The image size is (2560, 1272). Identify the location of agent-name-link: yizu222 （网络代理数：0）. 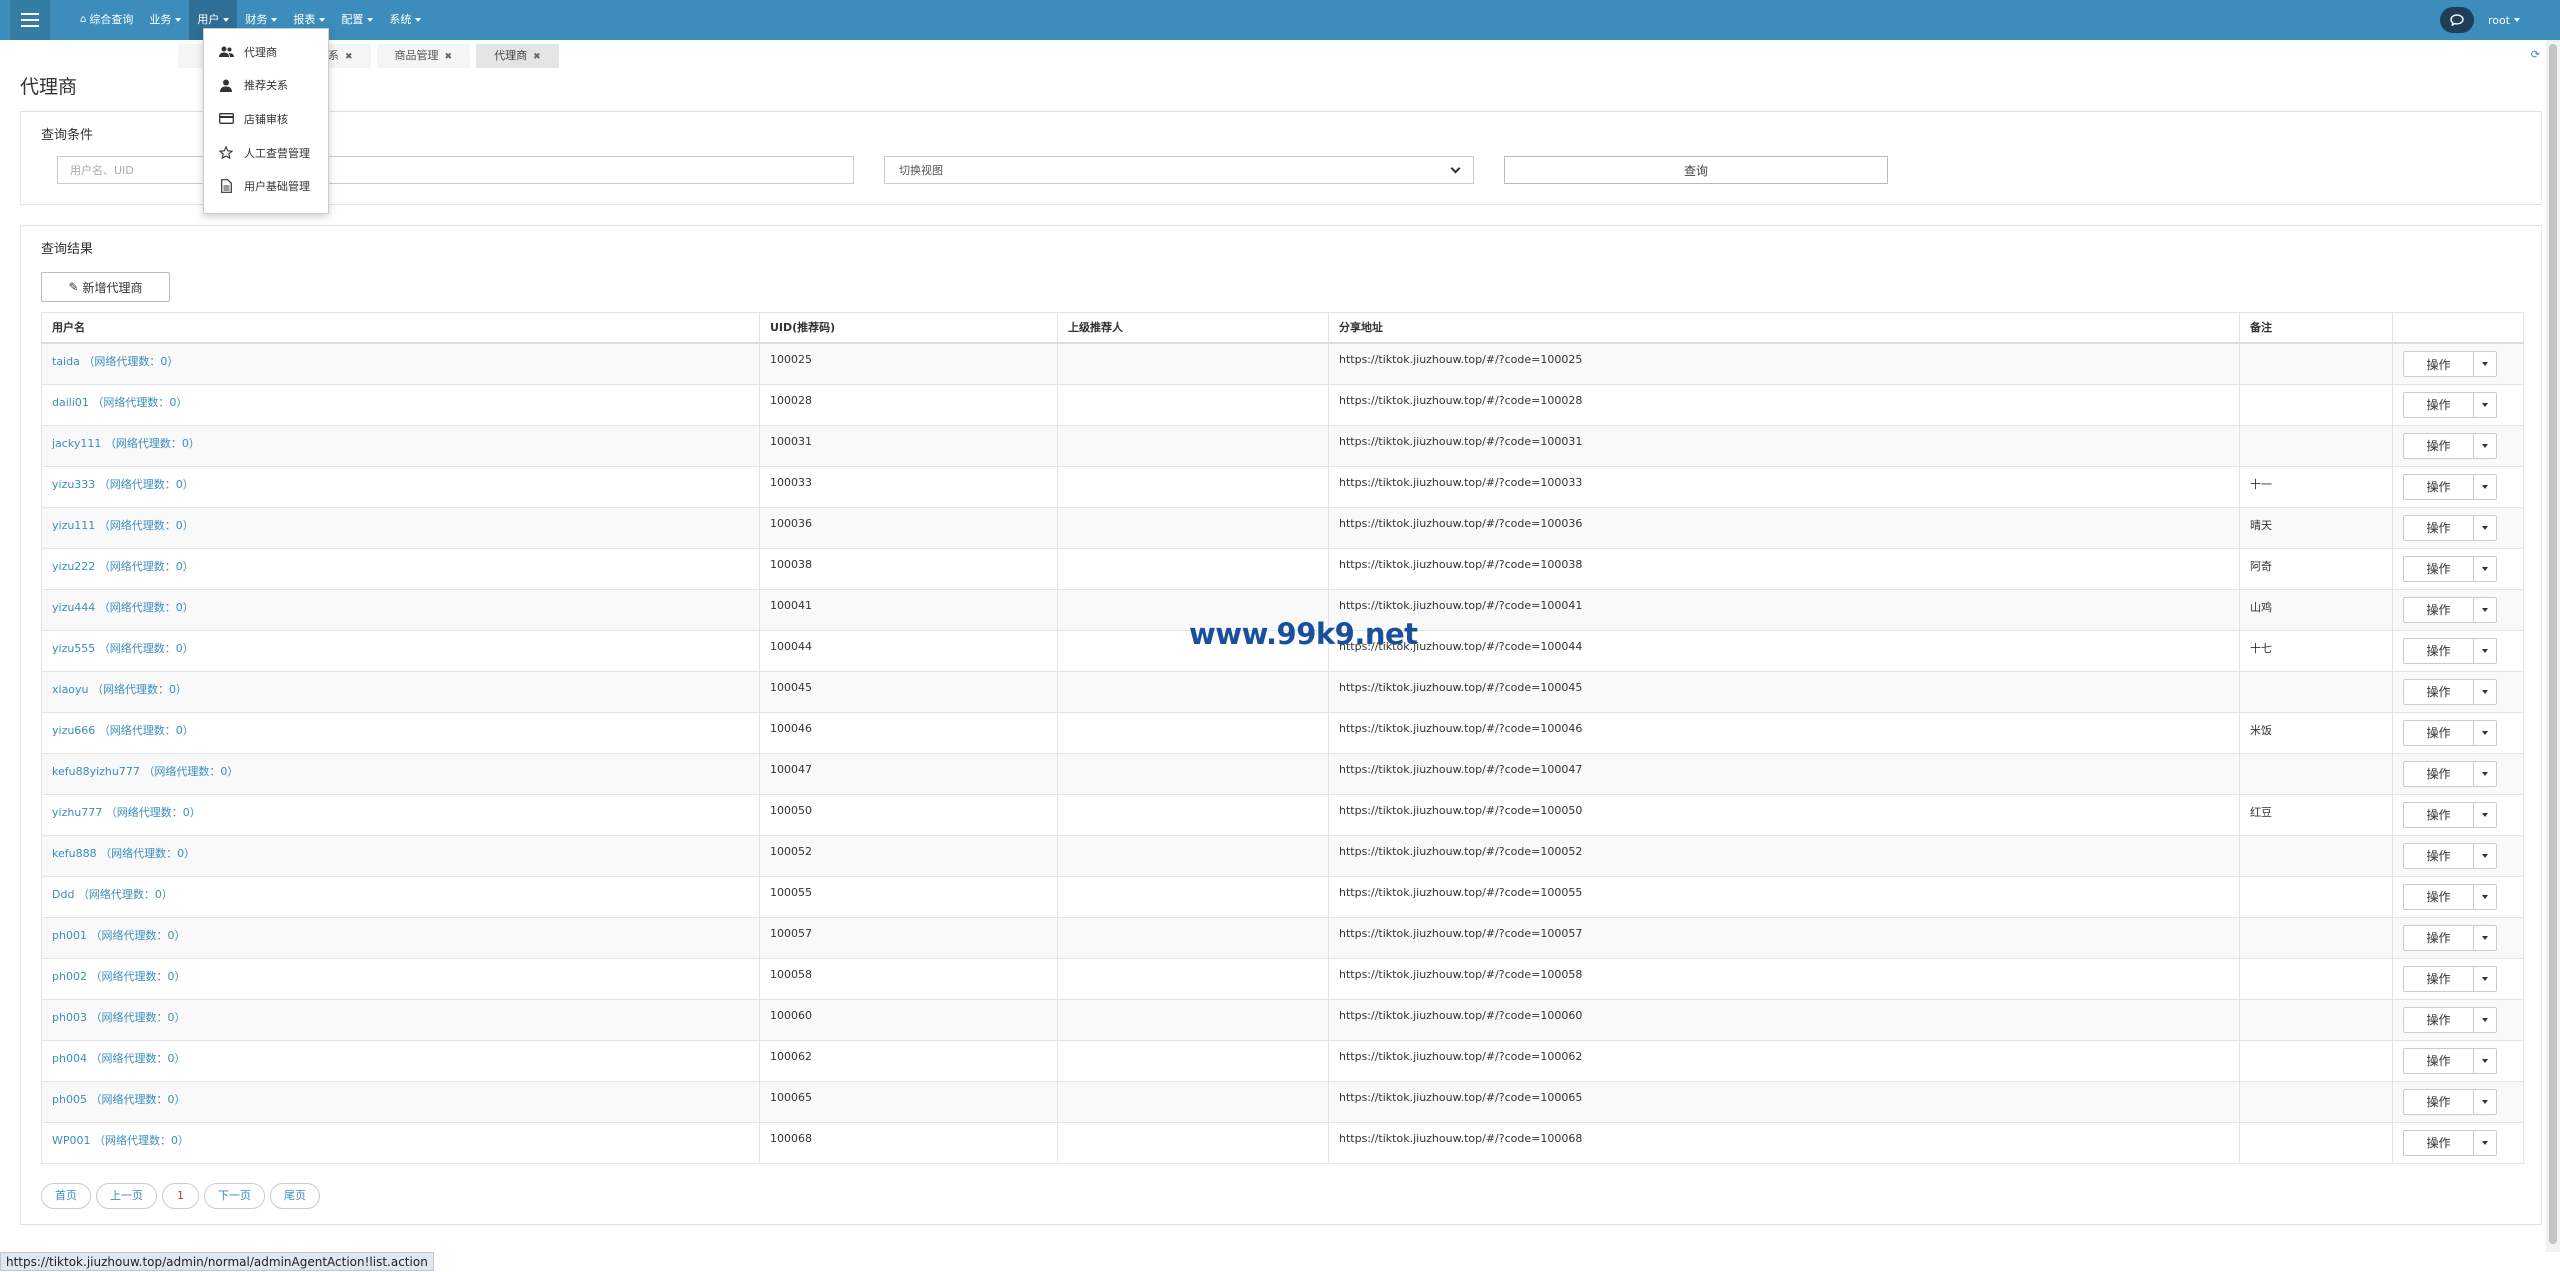
(400, 568).